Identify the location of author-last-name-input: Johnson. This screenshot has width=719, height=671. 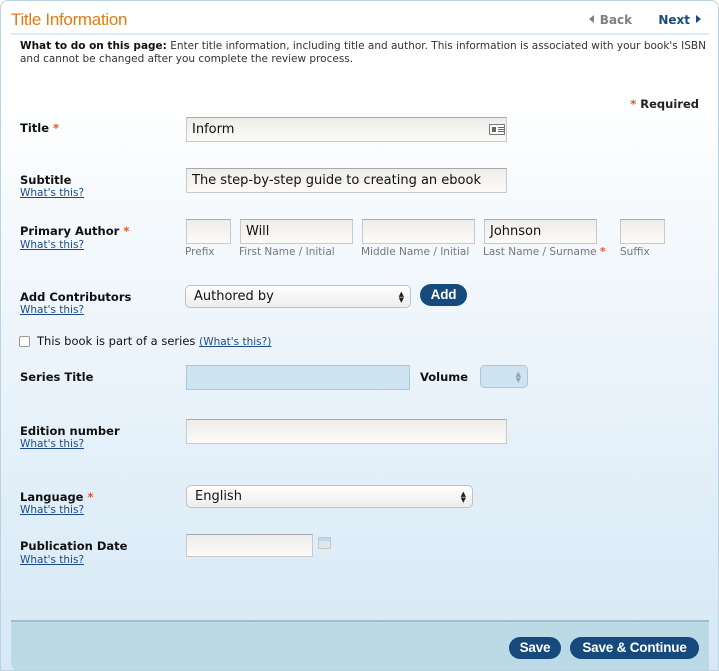
(540, 231).